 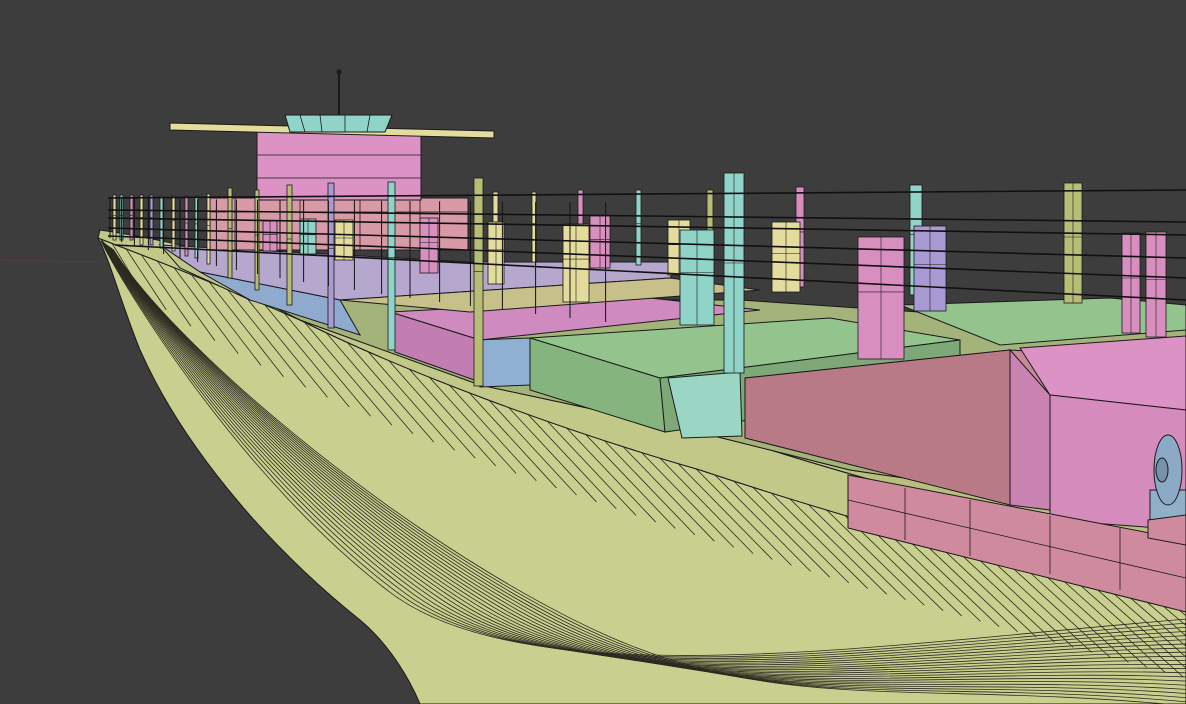 I want to click on wheelhouse, so click(x=339, y=165).